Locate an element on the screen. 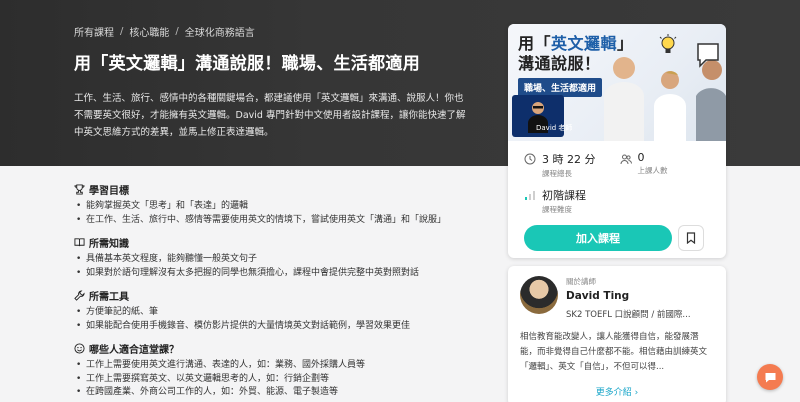 This screenshot has width=800, height=402. course-thumbnail: 用「英文邏輯」 溝通說服！ 職場、生活都適用 David 老師 is located at coordinates (617, 82).